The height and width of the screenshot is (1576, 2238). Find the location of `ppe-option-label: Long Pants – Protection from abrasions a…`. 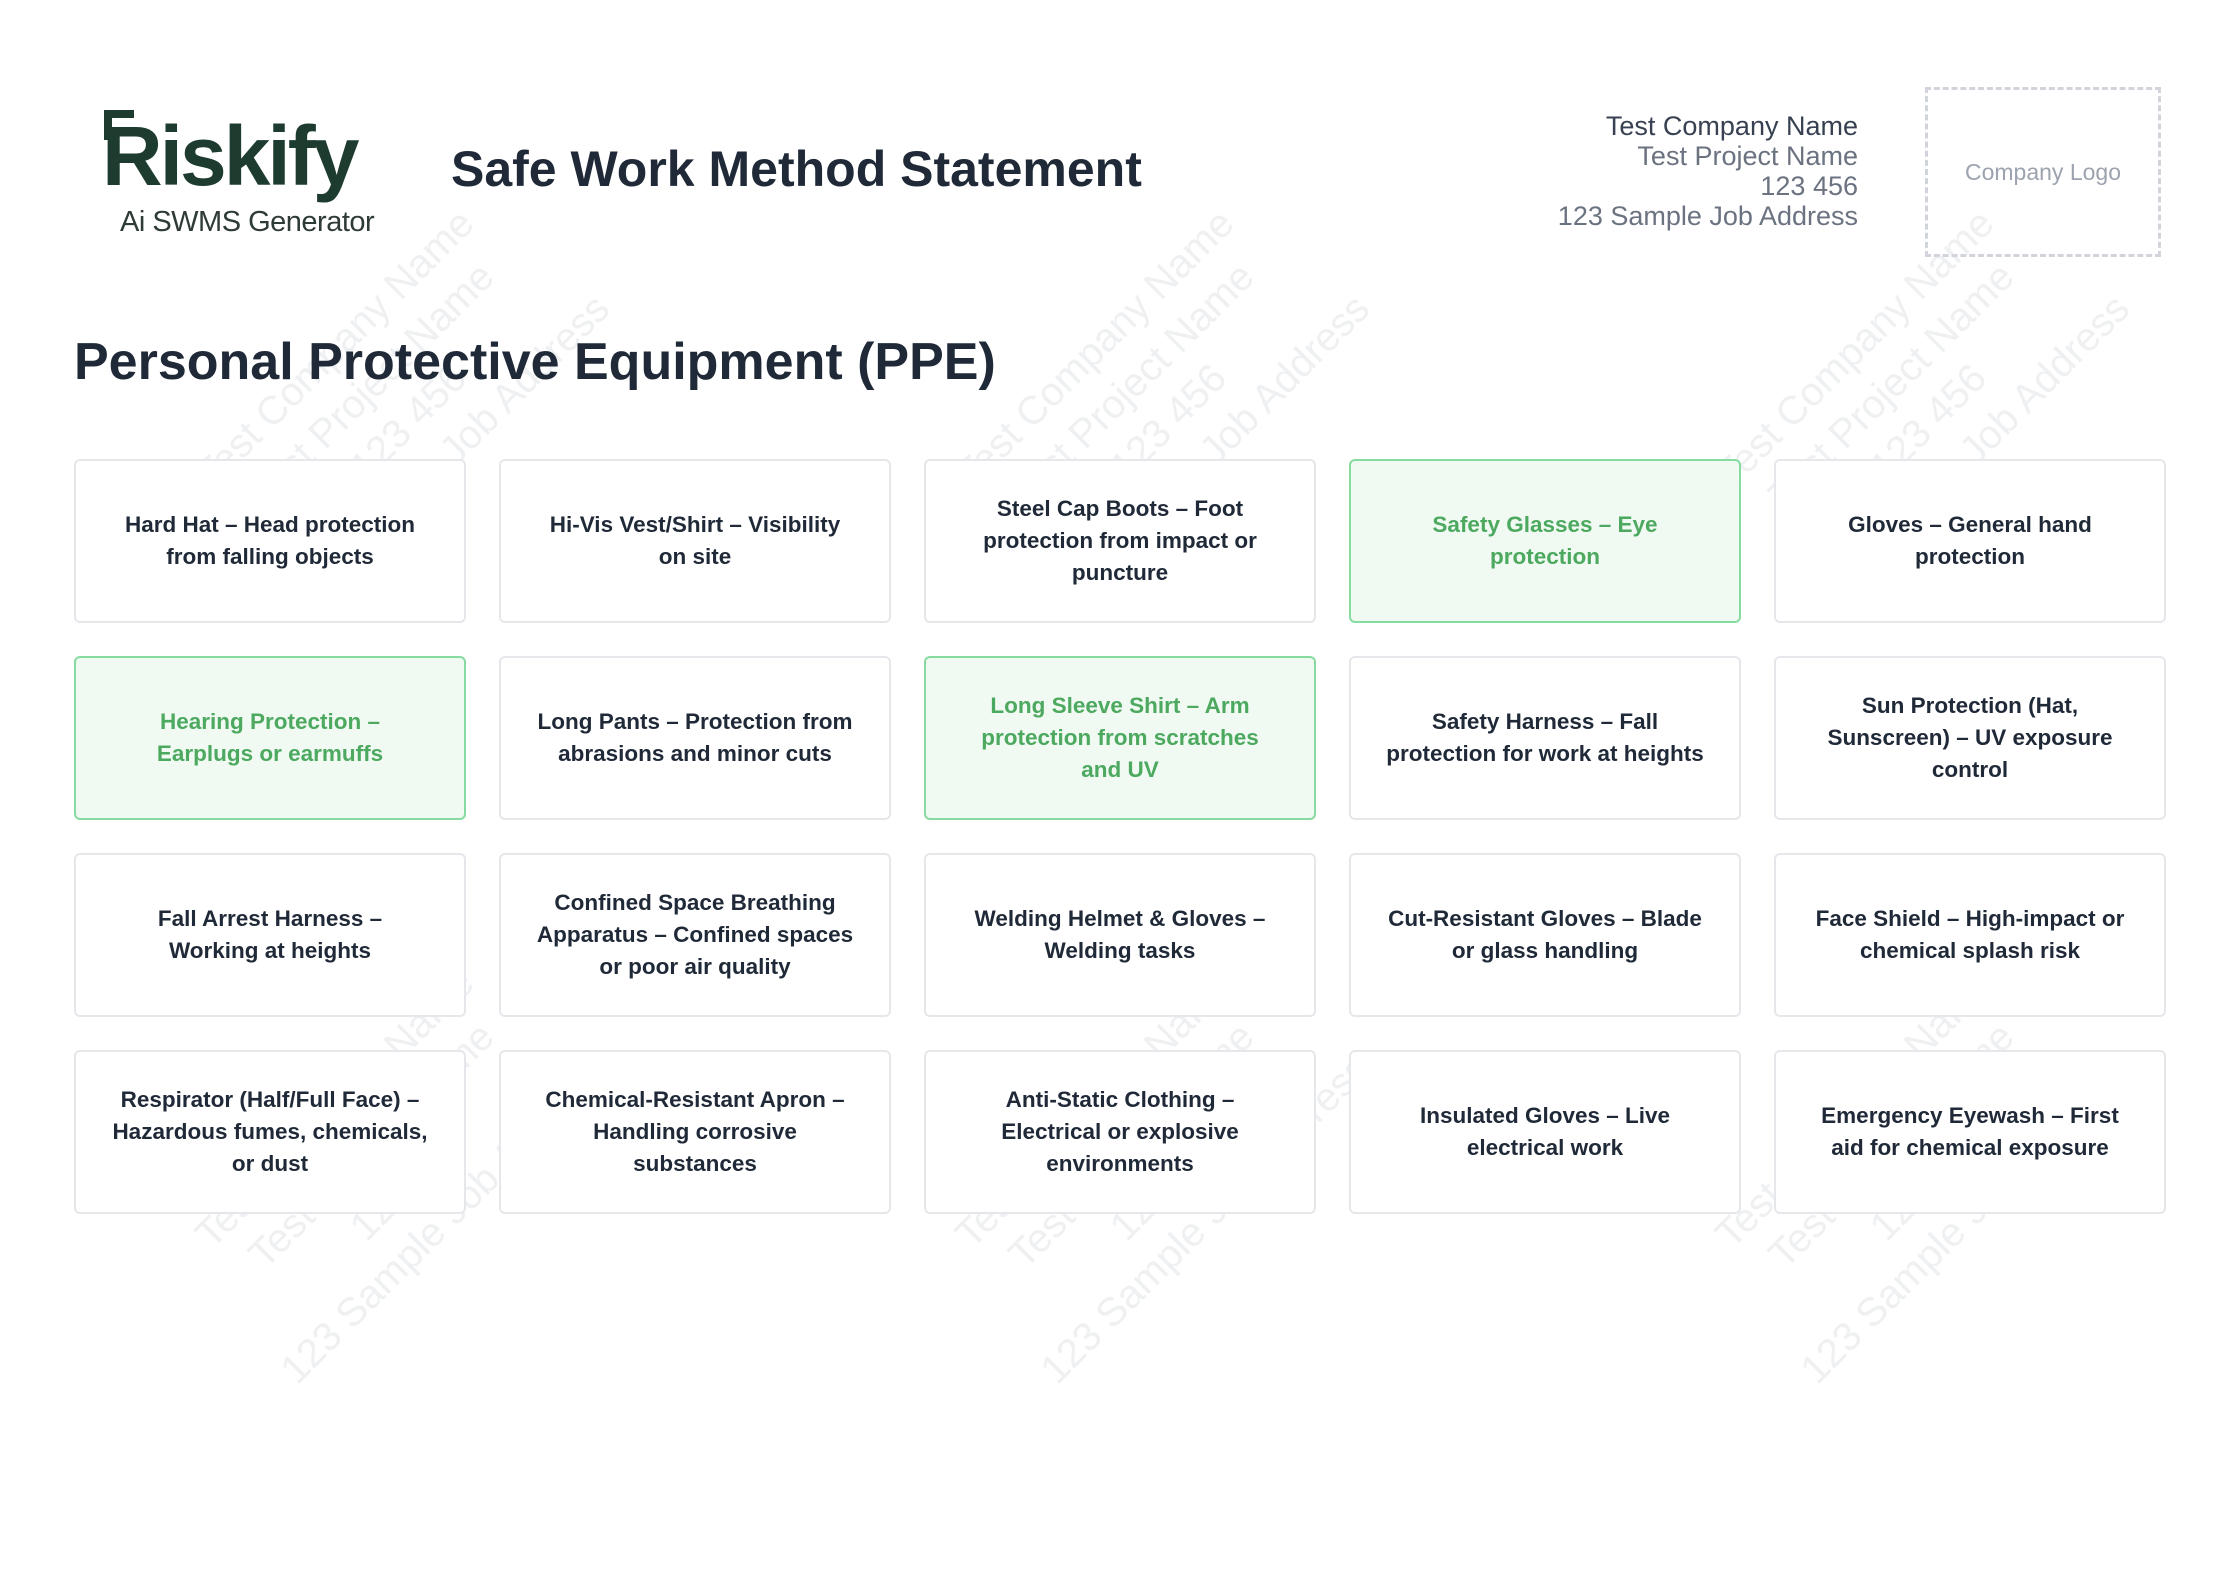

ppe-option-label: Long Pants – Protection from abrasions a… is located at coordinates (695, 737).